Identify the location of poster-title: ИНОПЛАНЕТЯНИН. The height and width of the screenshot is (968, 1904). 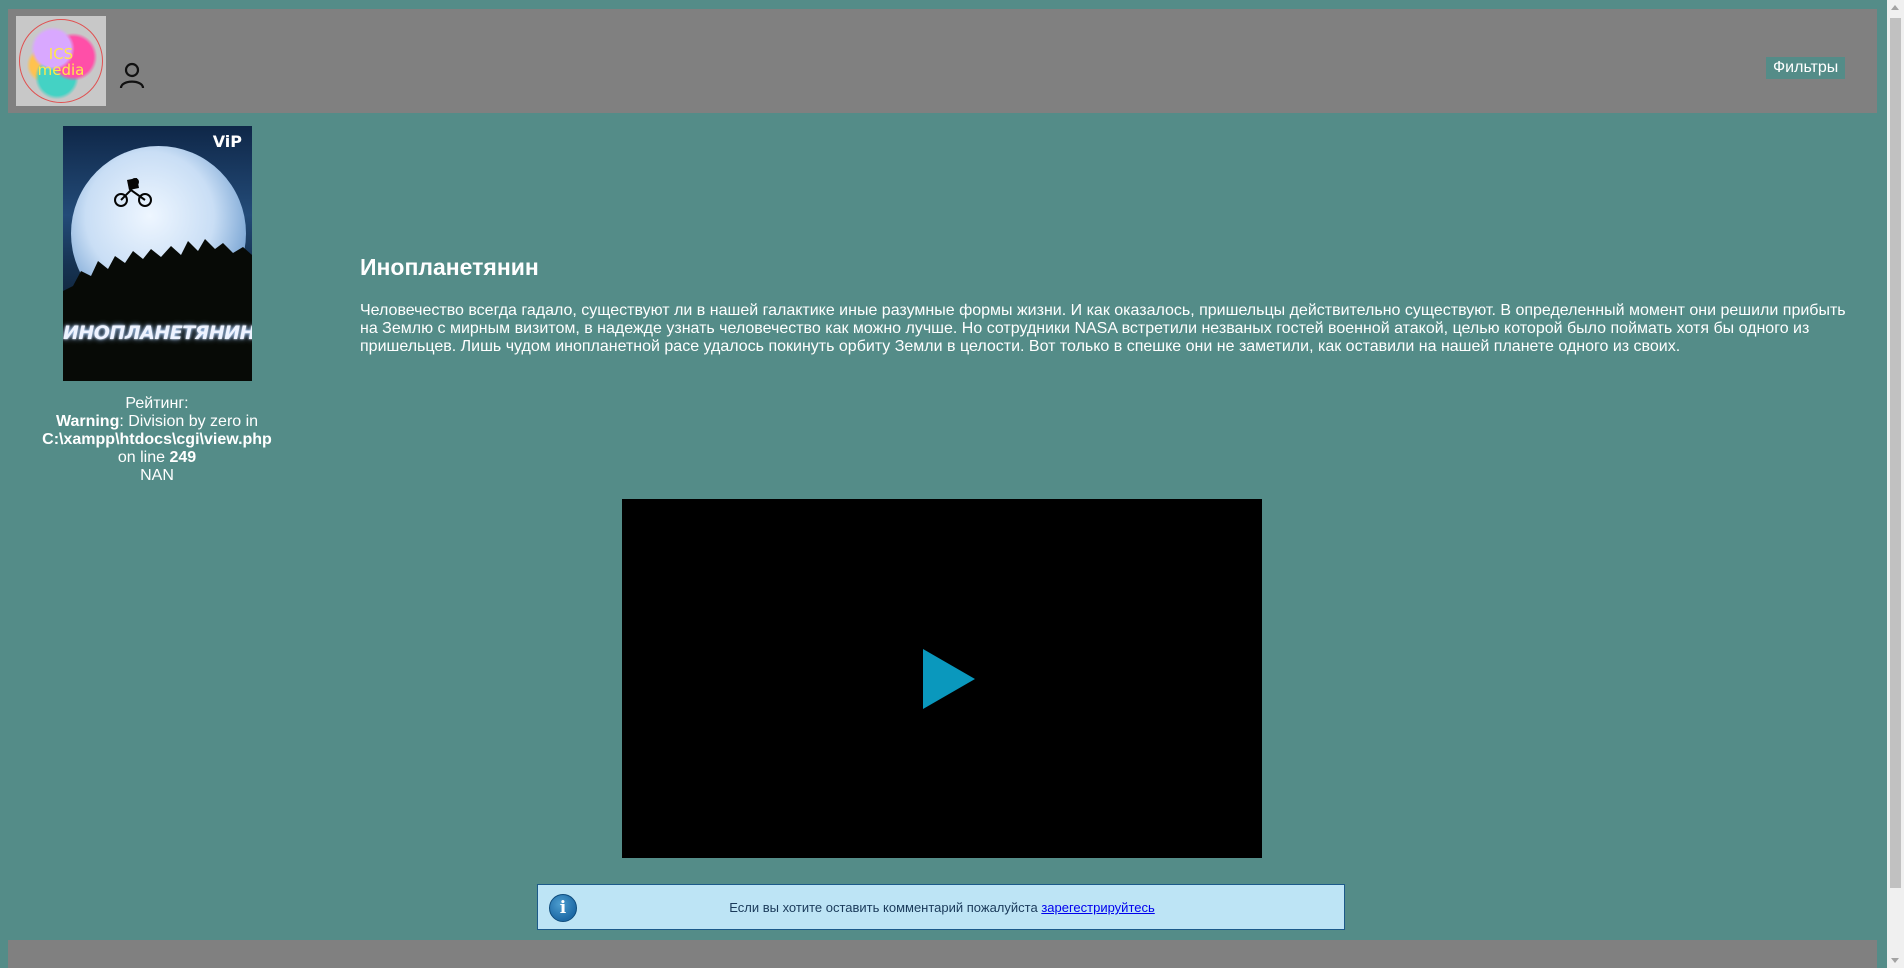
(157, 333).